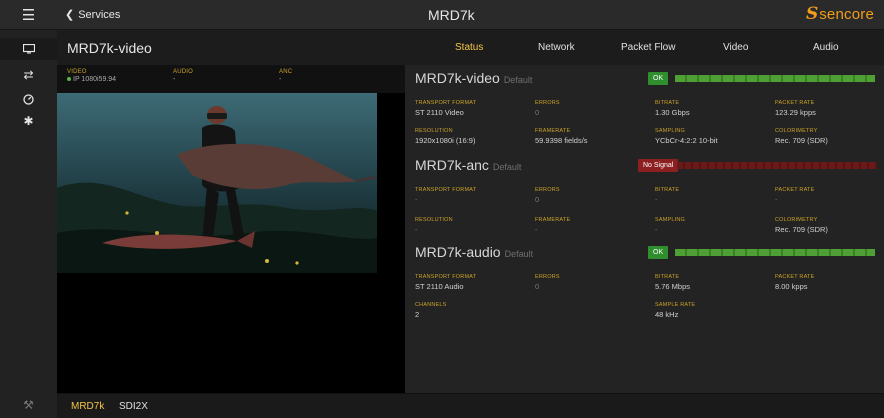 This screenshot has height=418, width=884. What do you see at coordinates (552, 225) in the screenshot?
I see `field-framerate: FRAMERATE -` at bounding box center [552, 225].